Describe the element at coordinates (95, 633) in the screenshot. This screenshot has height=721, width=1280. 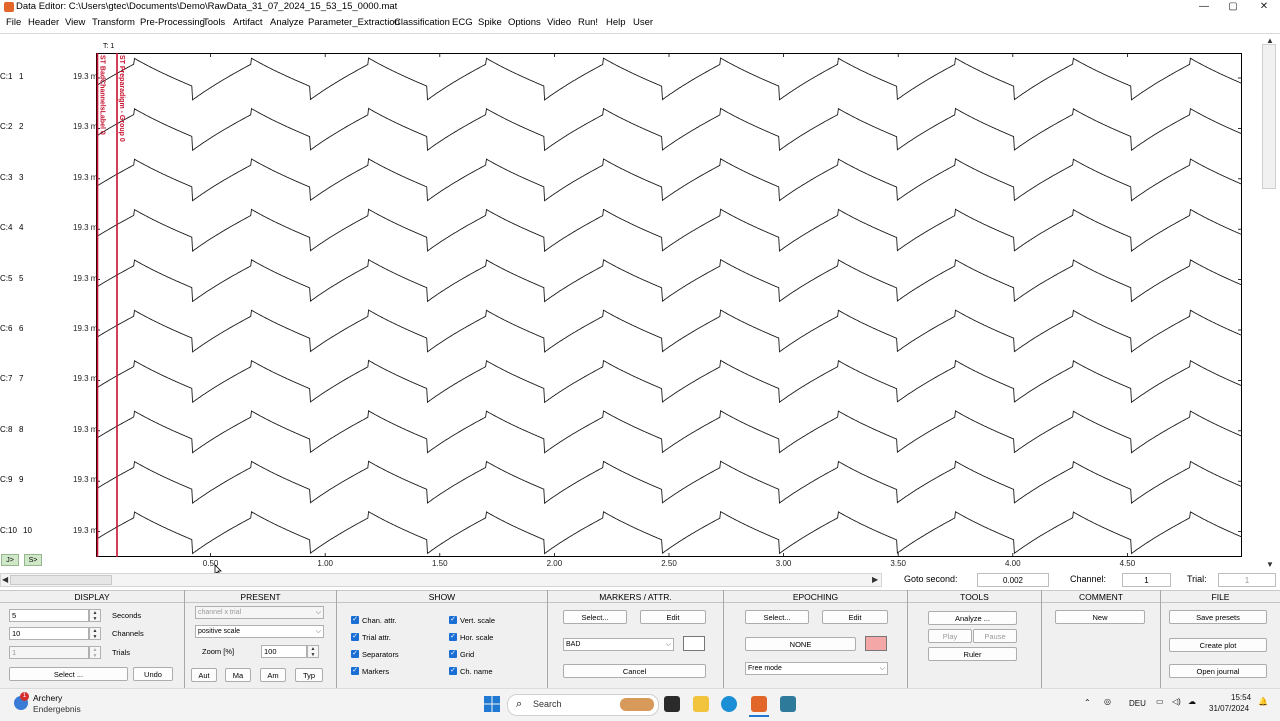
I see `channels-spinner: ▲ ▼` at that location.